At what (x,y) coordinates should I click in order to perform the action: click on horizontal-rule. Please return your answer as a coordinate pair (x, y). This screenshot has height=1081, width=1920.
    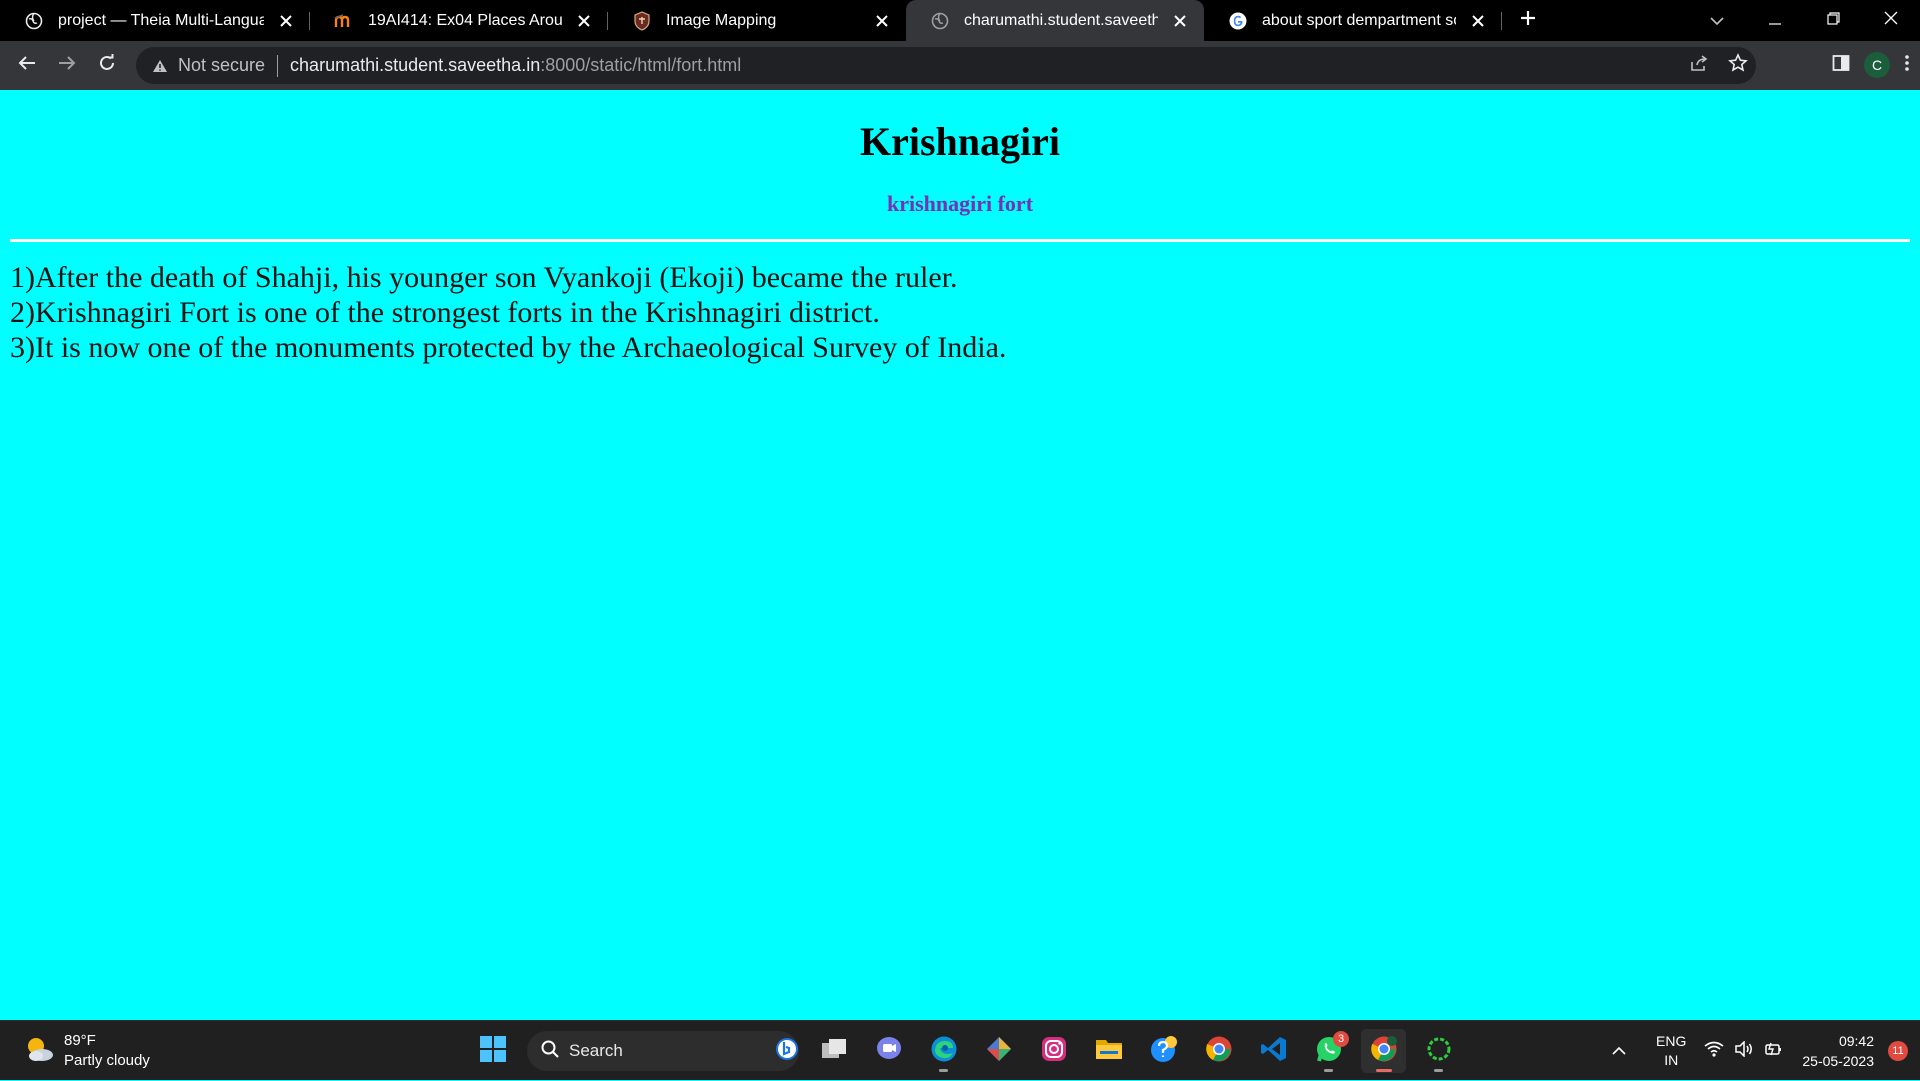
    Looking at the image, I should click on (960, 240).